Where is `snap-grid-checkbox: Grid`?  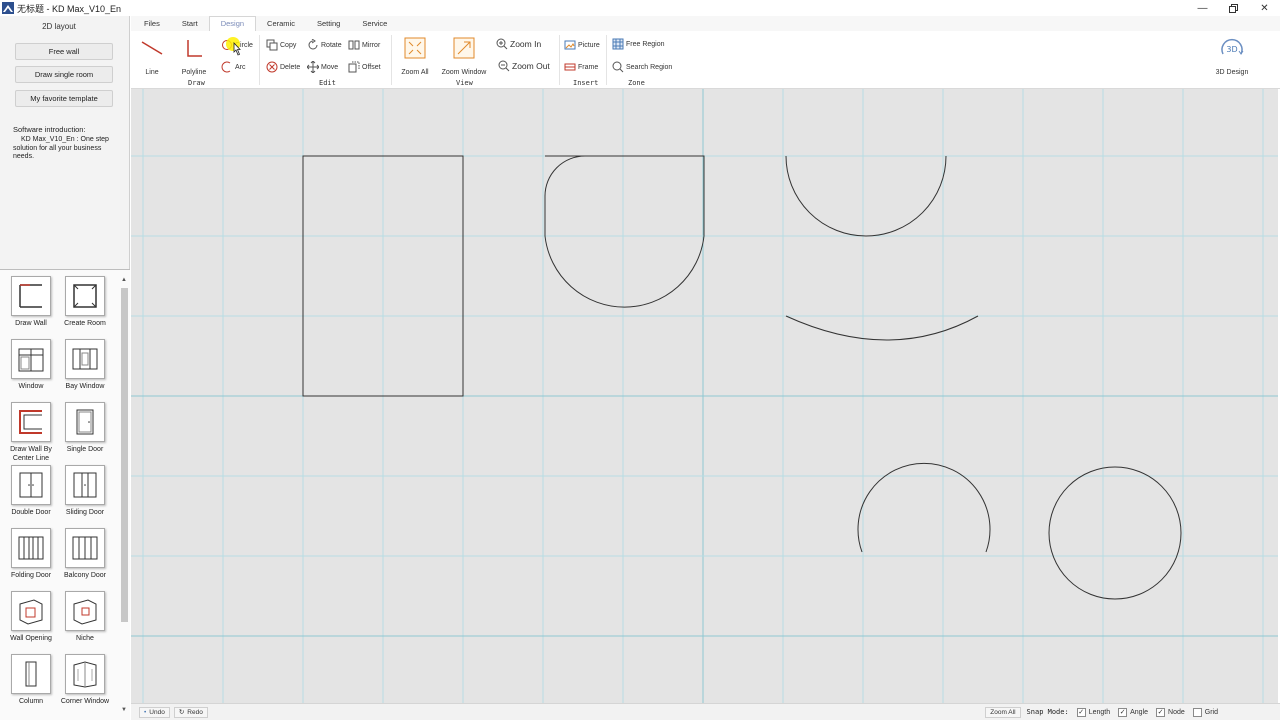
snap-grid-checkbox: Grid is located at coordinates (1205, 712).